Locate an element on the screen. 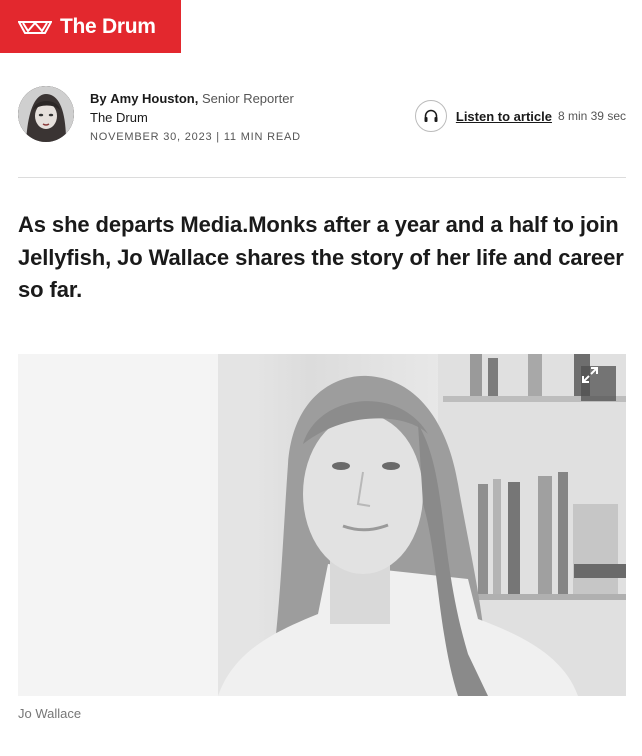 The height and width of the screenshot is (756, 642). listen-to-article-link: Listen to article is located at coordinates (504, 116).